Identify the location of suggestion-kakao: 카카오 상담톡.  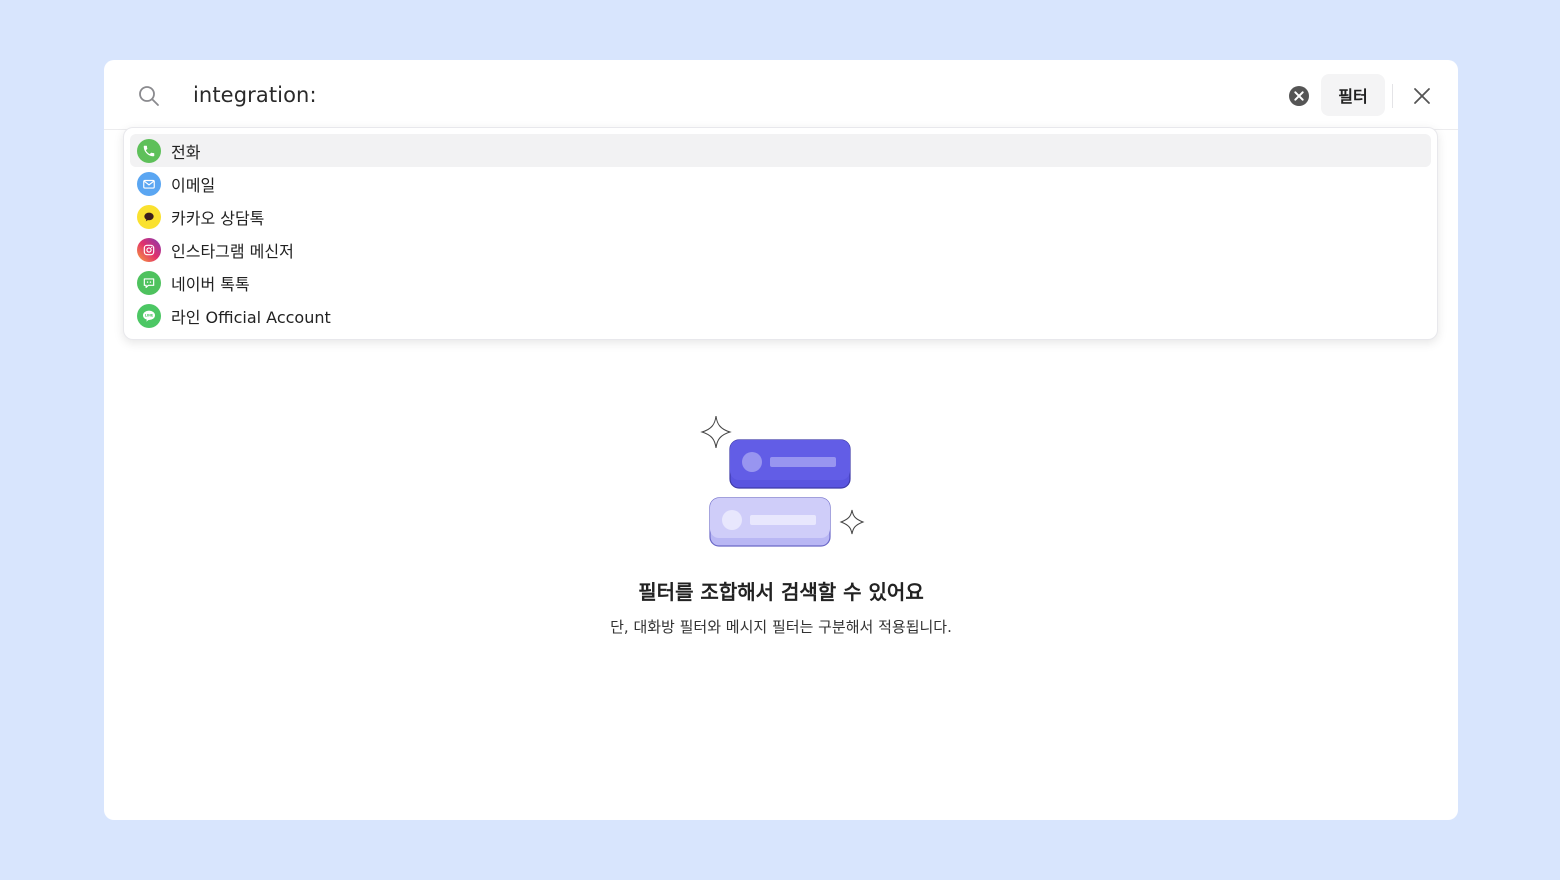
(780, 216).